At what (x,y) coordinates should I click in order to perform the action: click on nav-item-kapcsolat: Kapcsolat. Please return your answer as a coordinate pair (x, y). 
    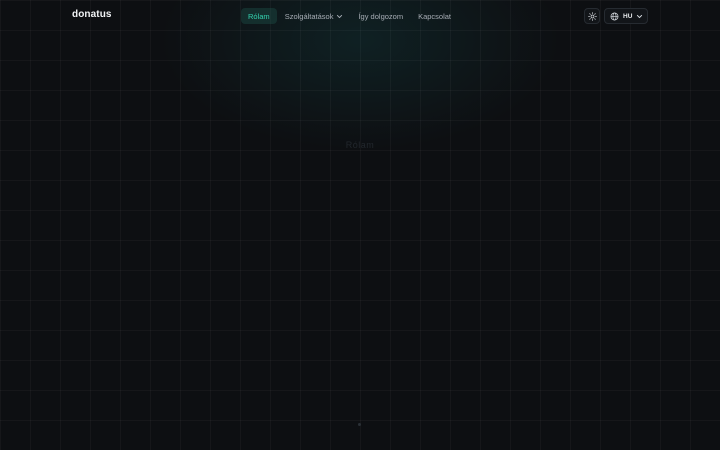
    Looking at the image, I should click on (434, 16).